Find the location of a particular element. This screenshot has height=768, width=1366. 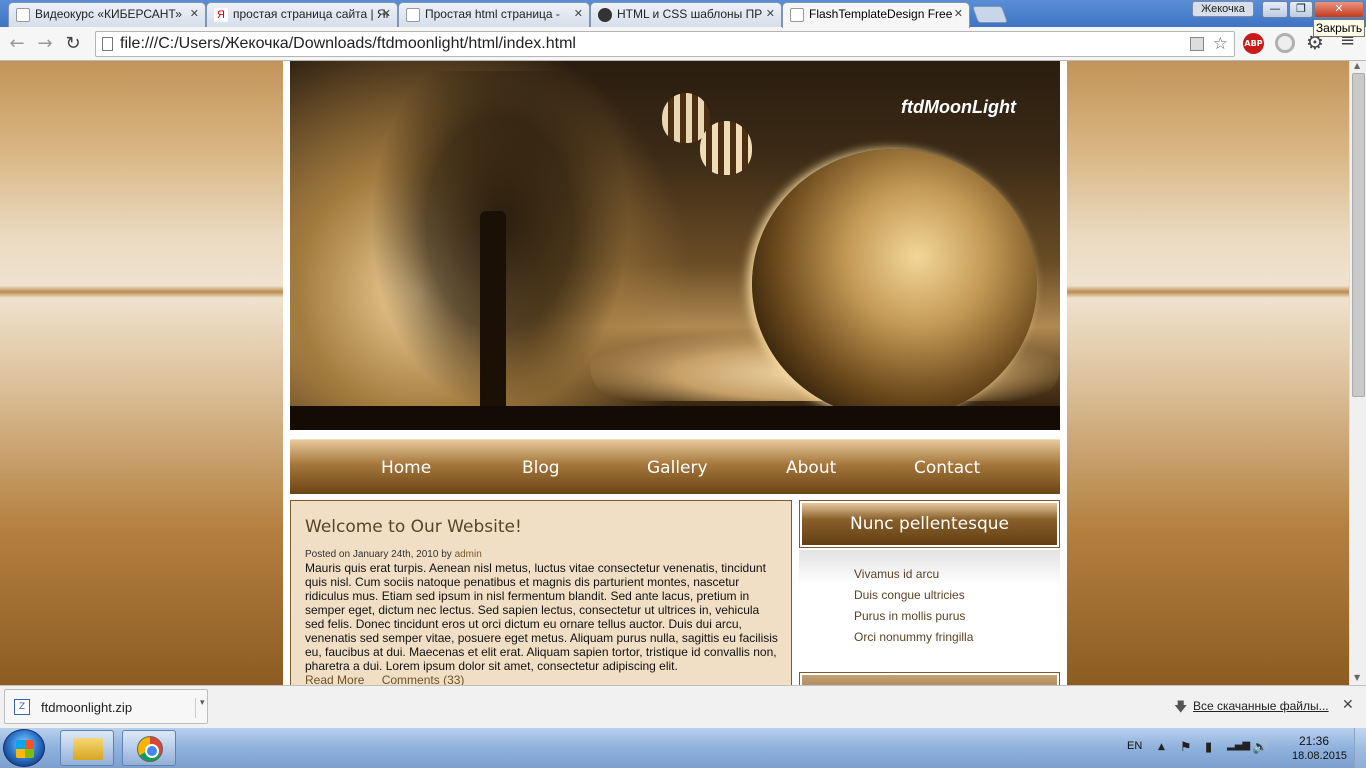

sidebar-header: Nunc pellentesque is located at coordinates (929, 524).